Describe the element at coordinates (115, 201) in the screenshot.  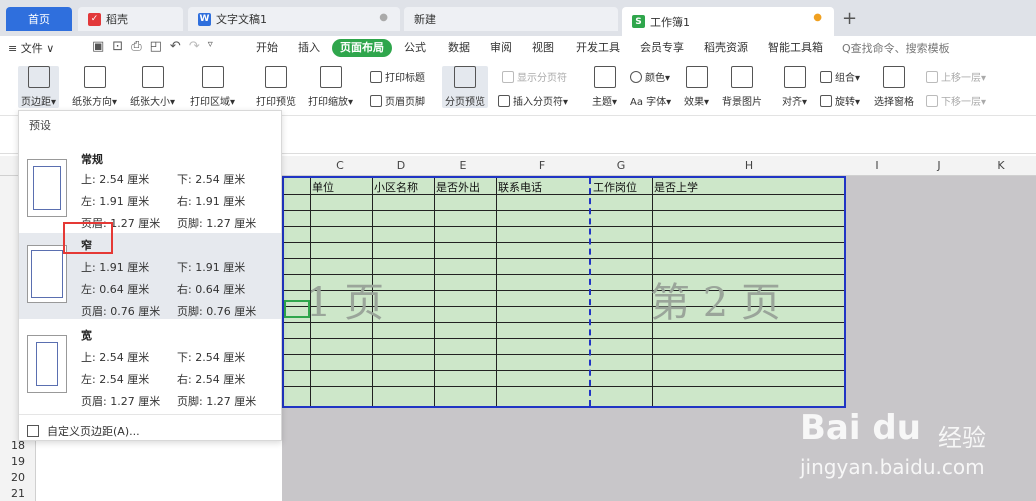
I see `preset-value: 左: 1.91 厘米` at that location.